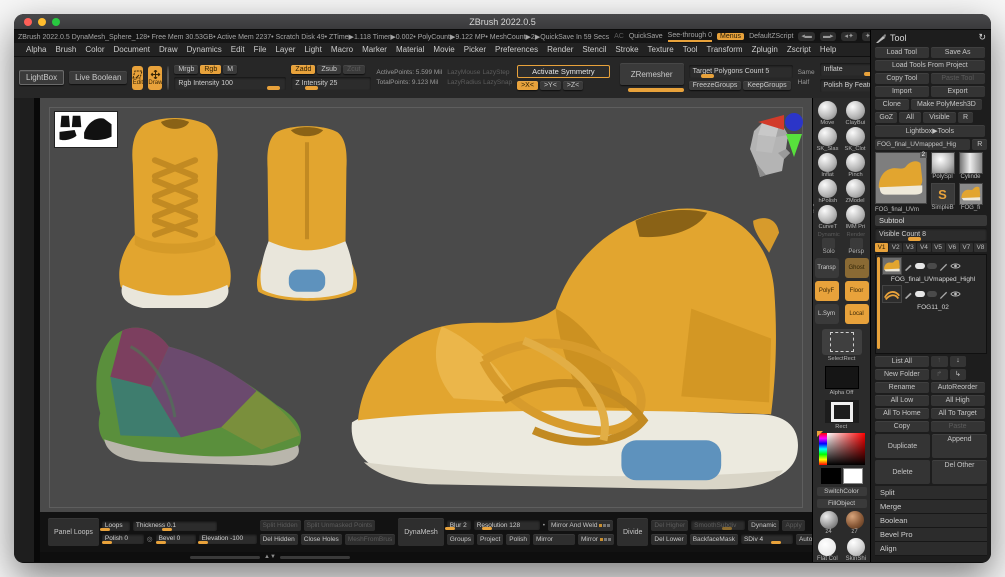  Describe the element at coordinates (670, 525) in the screenshot. I see `del-higher-button: Del Higher` at that location.